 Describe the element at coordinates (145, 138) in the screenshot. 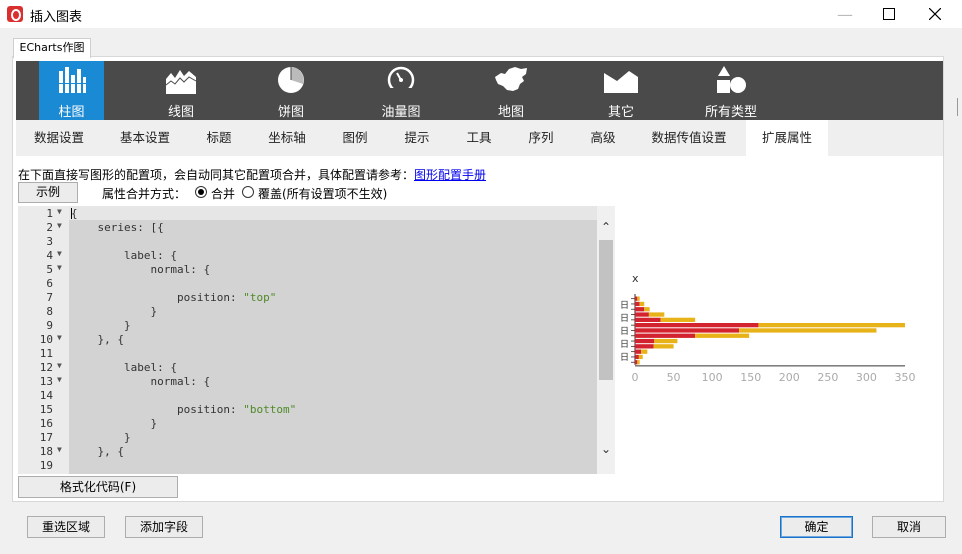

I see `tab-basic-settings: 基本设置` at that location.